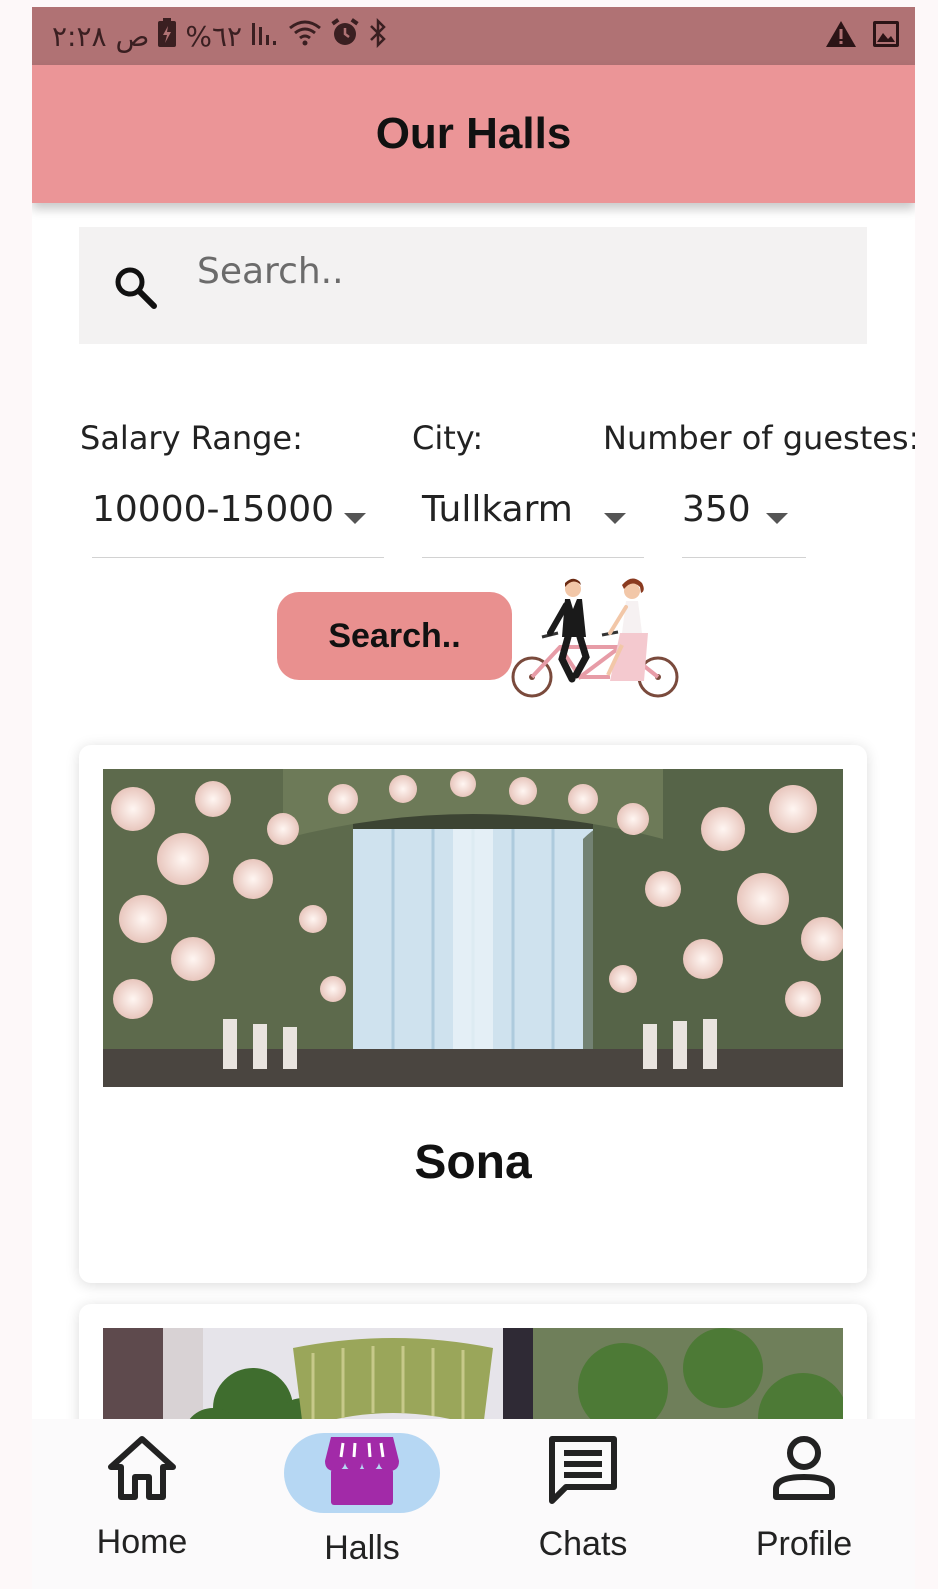  What do you see at coordinates (583, 1472) in the screenshot?
I see `chat-icon` at bounding box center [583, 1472].